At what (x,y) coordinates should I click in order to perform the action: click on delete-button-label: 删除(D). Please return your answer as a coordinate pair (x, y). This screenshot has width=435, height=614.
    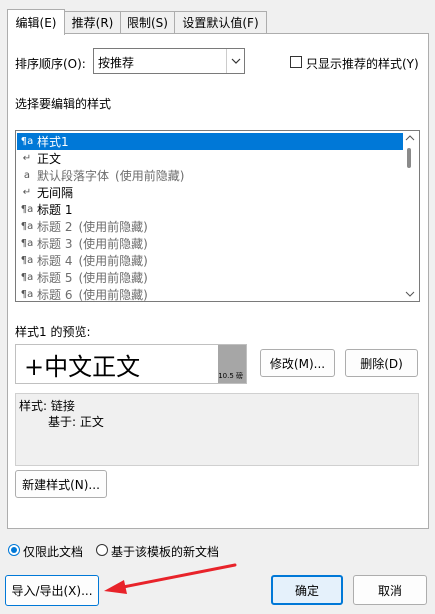
    Looking at the image, I should click on (381, 363).